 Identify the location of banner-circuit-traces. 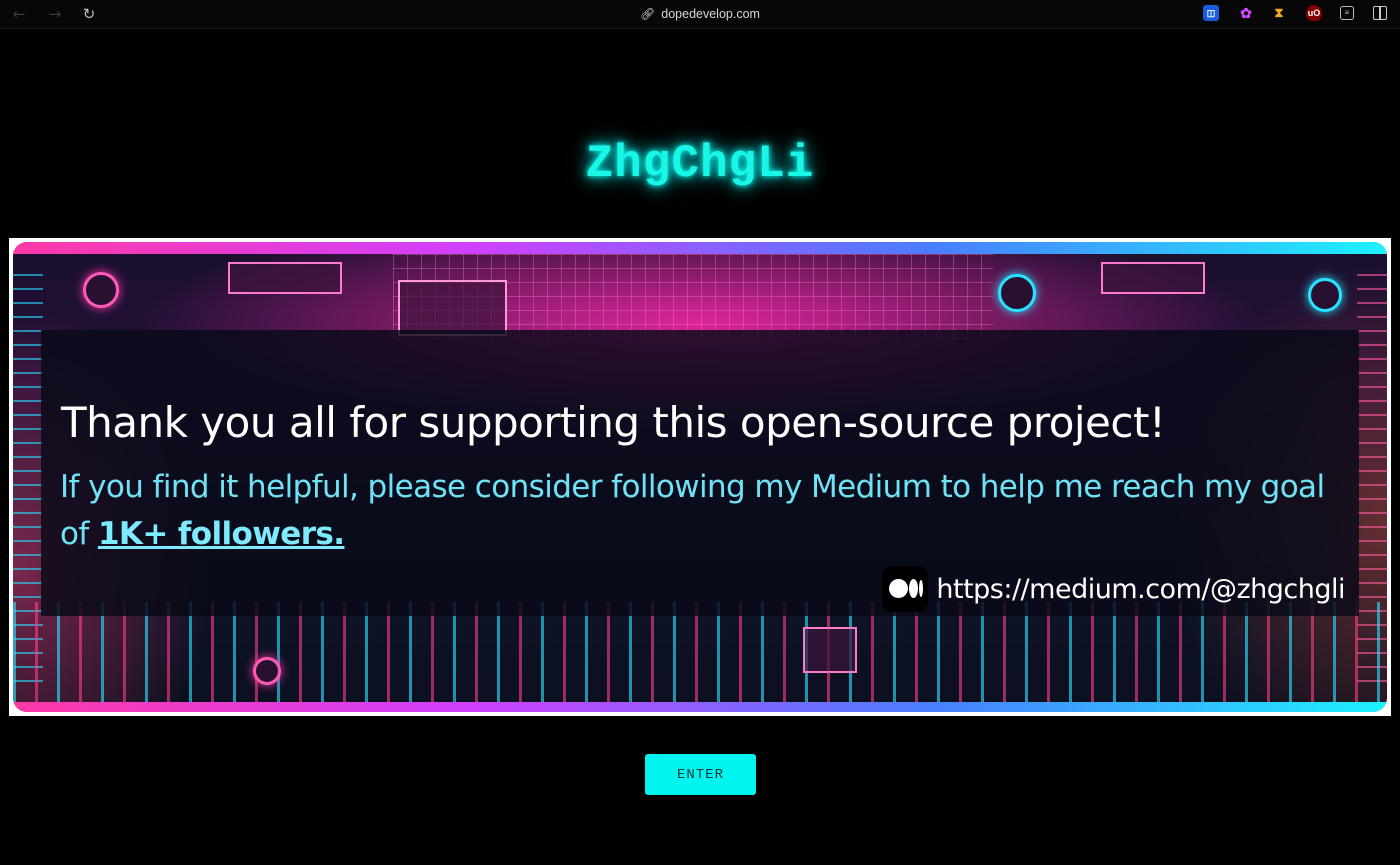
(700, 652).